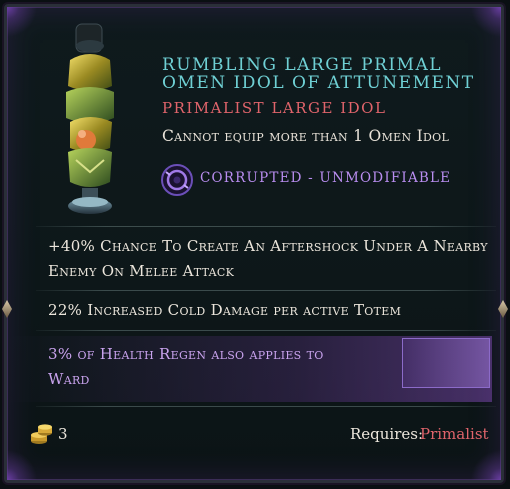 The height and width of the screenshot is (489, 510). What do you see at coordinates (177, 180) in the screenshot?
I see `corrupted-eye-icon` at bounding box center [177, 180].